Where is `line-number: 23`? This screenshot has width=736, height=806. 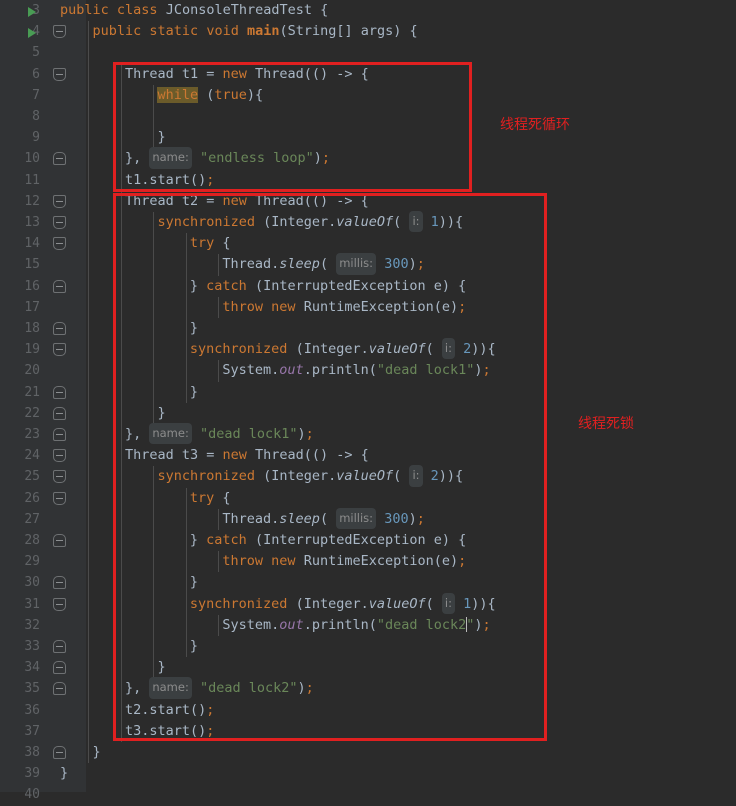 line-number: 23 is located at coordinates (32, 434).